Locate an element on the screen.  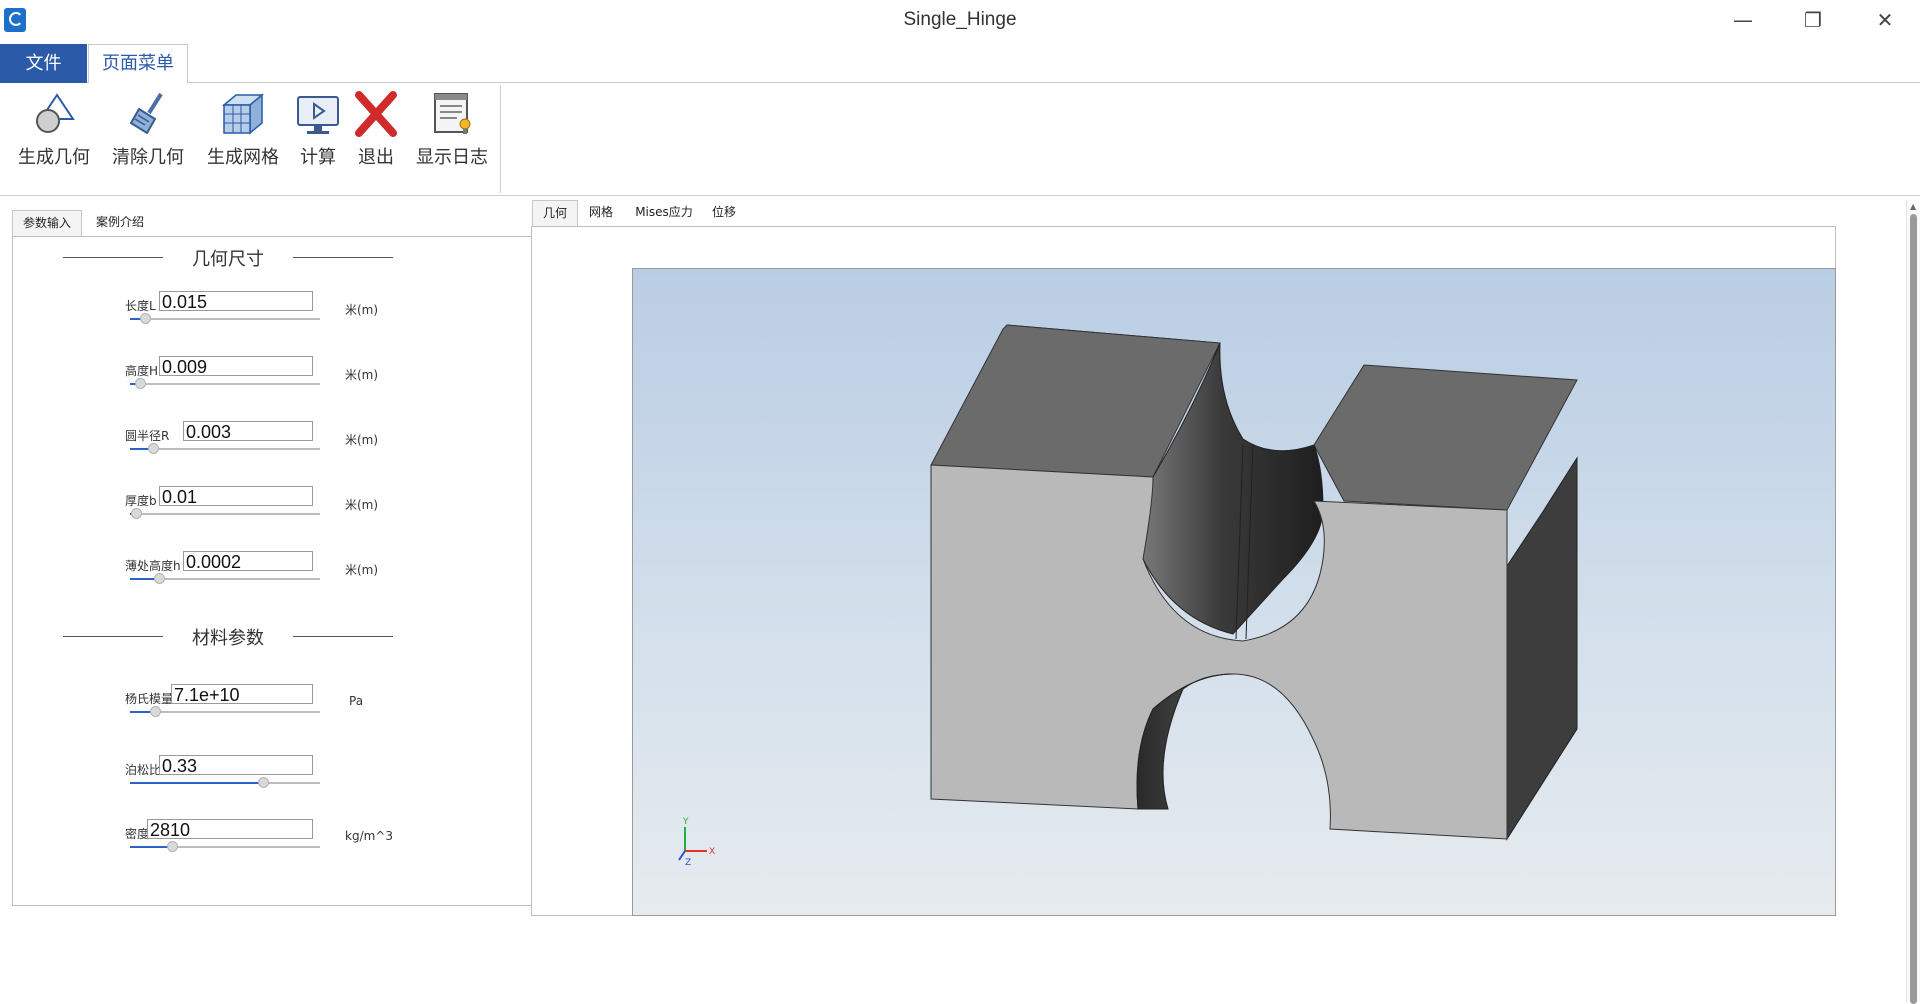
param-thickness: 厚度b 0.01 米(m) is located at coordinates (263, 506).